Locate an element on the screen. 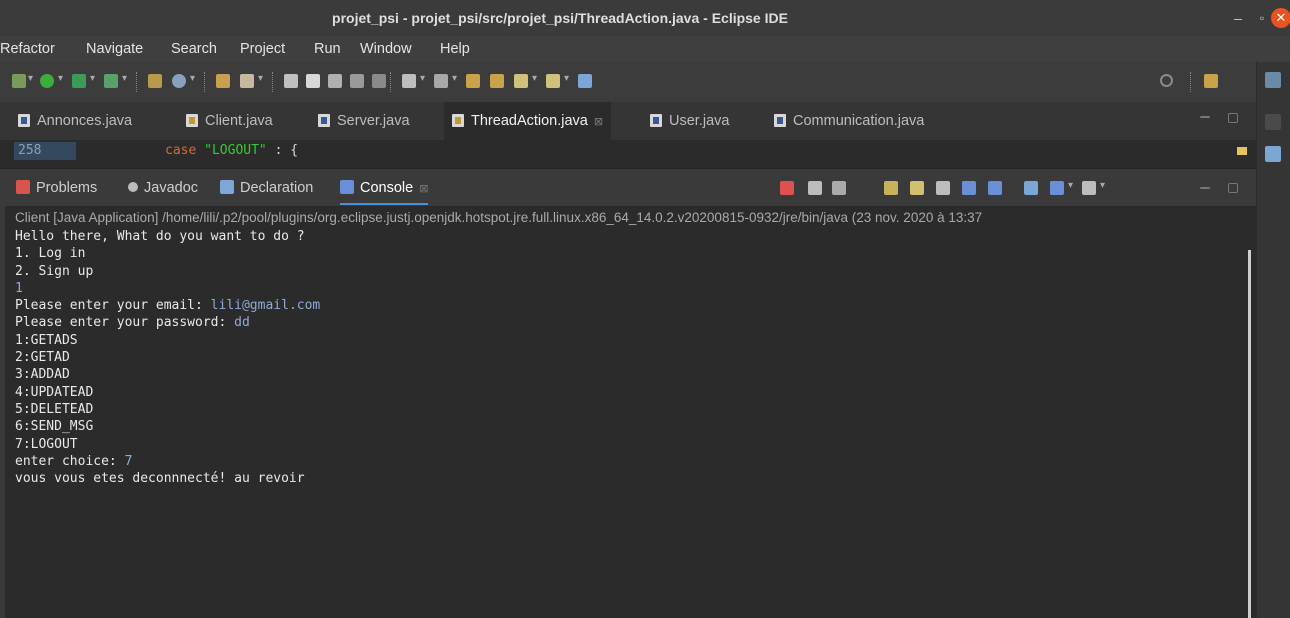 The image size is (1290, 618). open-console-icon is located at coordinates (1089, 188).